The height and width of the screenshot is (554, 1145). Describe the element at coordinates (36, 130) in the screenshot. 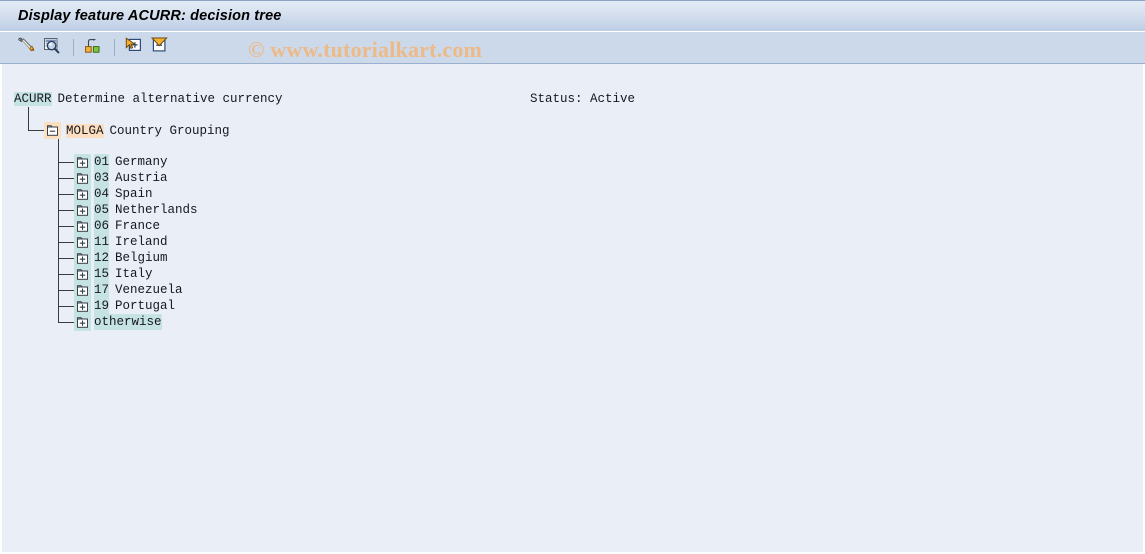

I see `tree-connector-root-elbow` at that location.